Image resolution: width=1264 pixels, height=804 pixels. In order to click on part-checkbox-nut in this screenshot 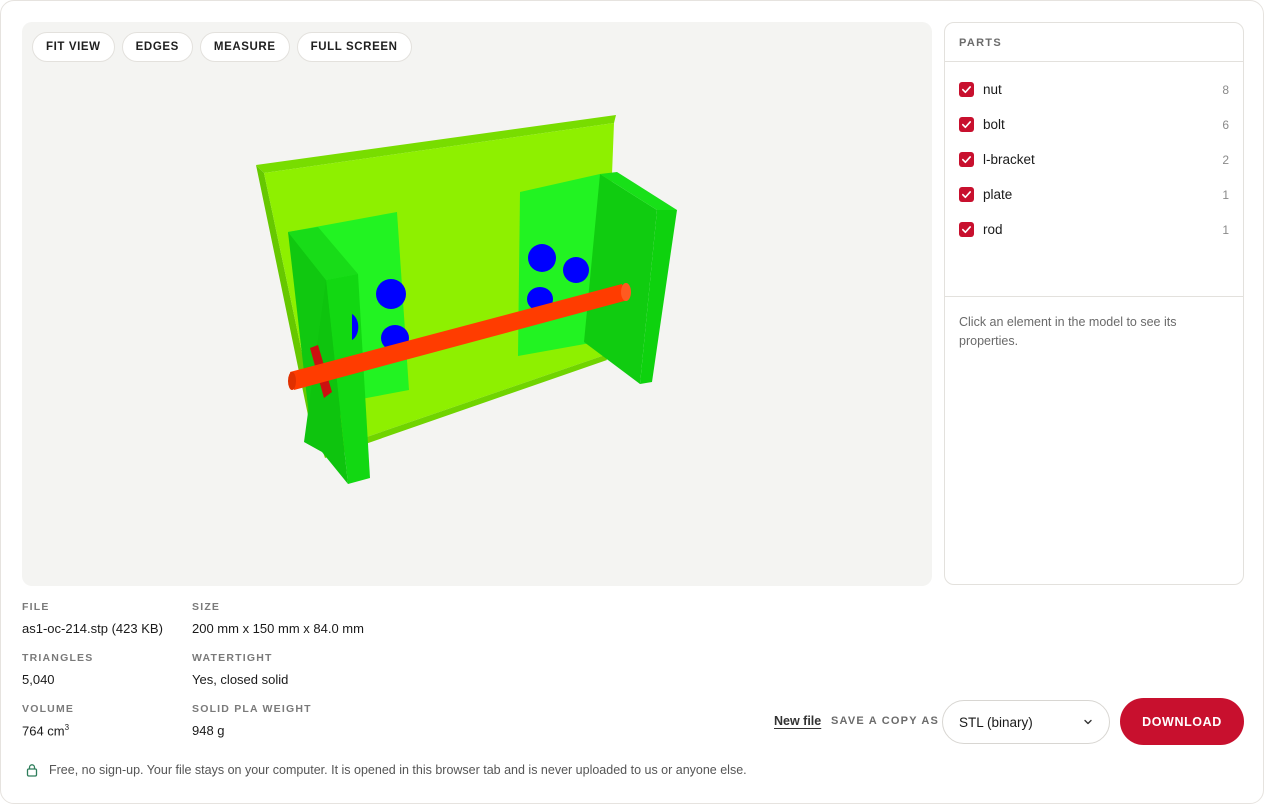, I will do `click(966, 89)`.